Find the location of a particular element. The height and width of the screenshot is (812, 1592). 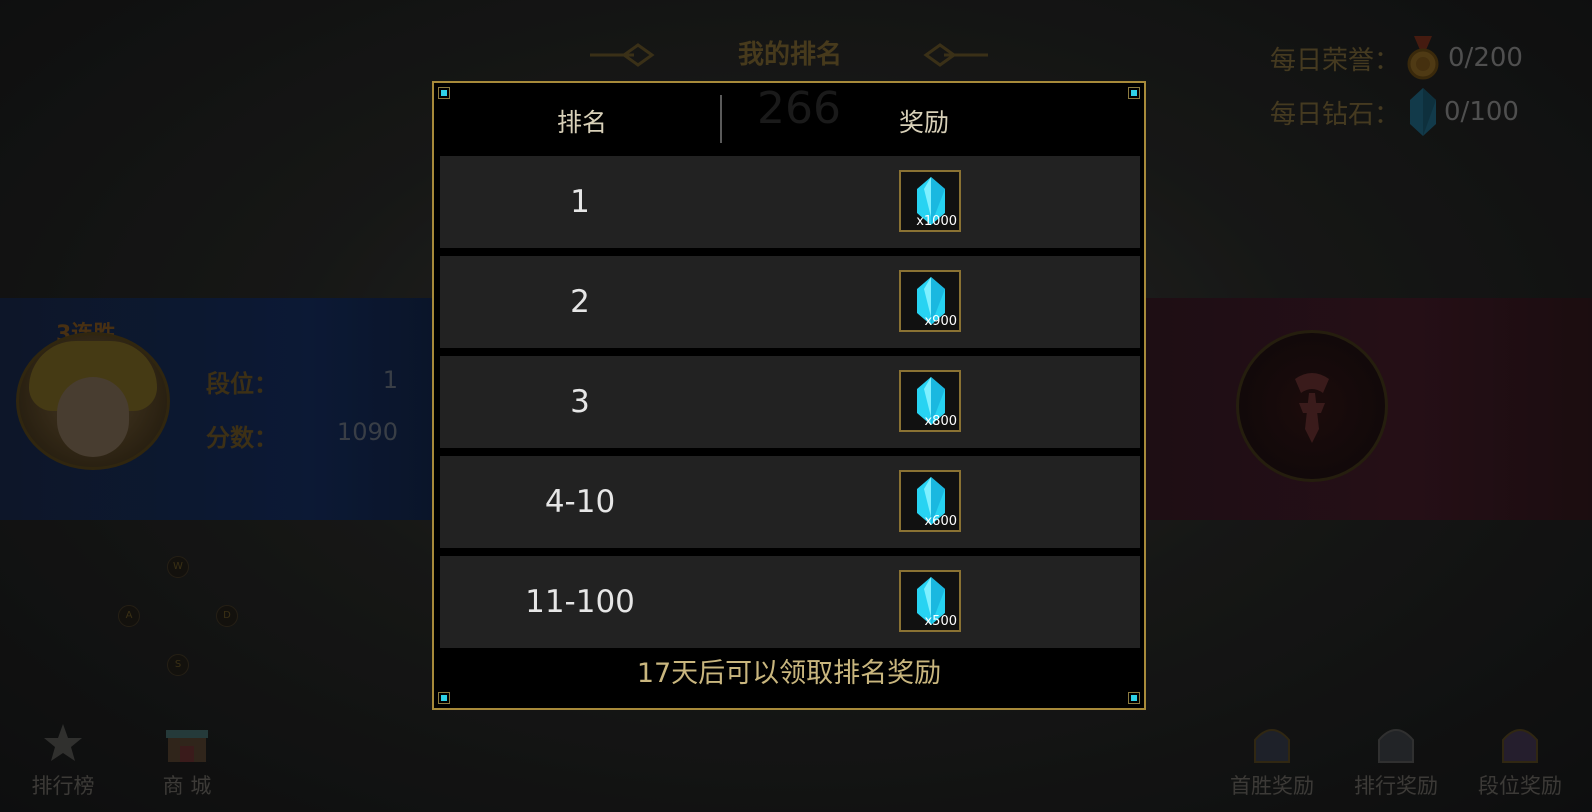

reward-row: 1 x1000 is located at coordinates (790, 202).